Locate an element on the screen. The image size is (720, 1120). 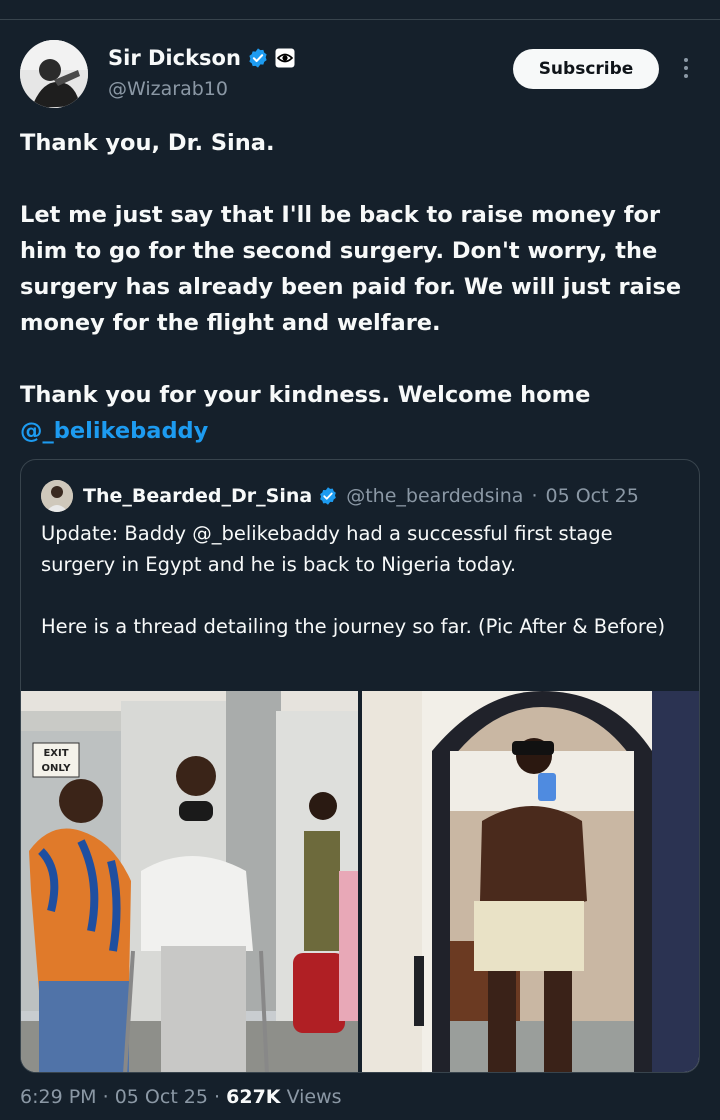
tweet-footer: 6:29 PM · 05 Oct 25 · 627K Views is located at coordinates (181, 1097).